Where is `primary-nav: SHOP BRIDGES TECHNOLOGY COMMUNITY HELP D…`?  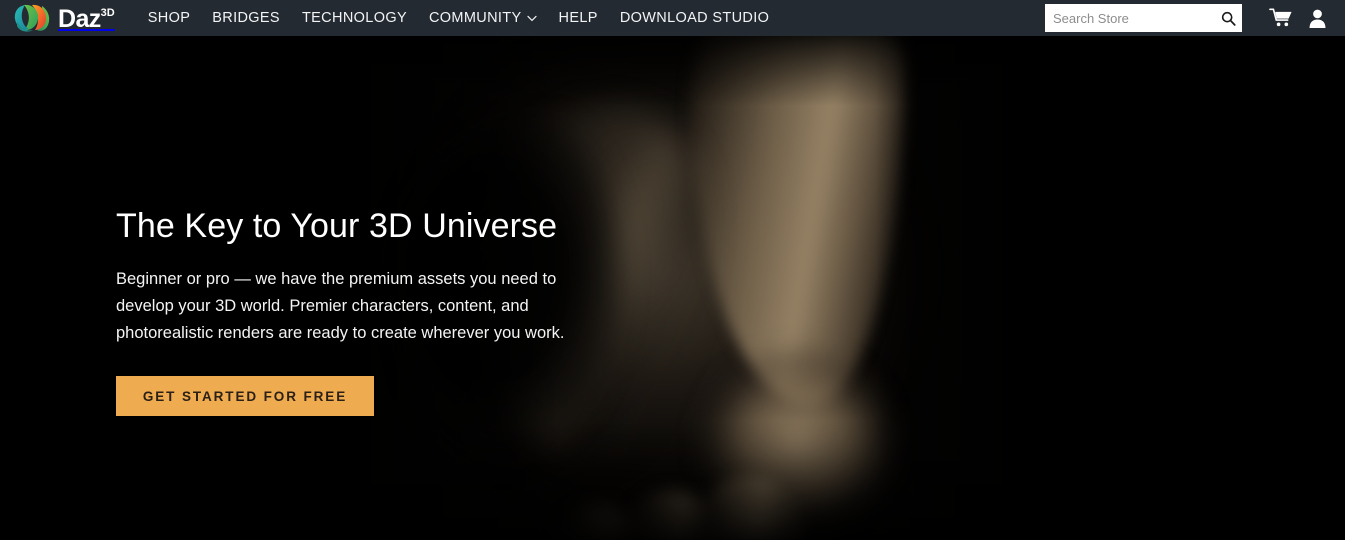 primary-nav: SHOP BRIDGES TECHNOLOGY COMMUNITY HELP D… is located at coordinates (459, 18).